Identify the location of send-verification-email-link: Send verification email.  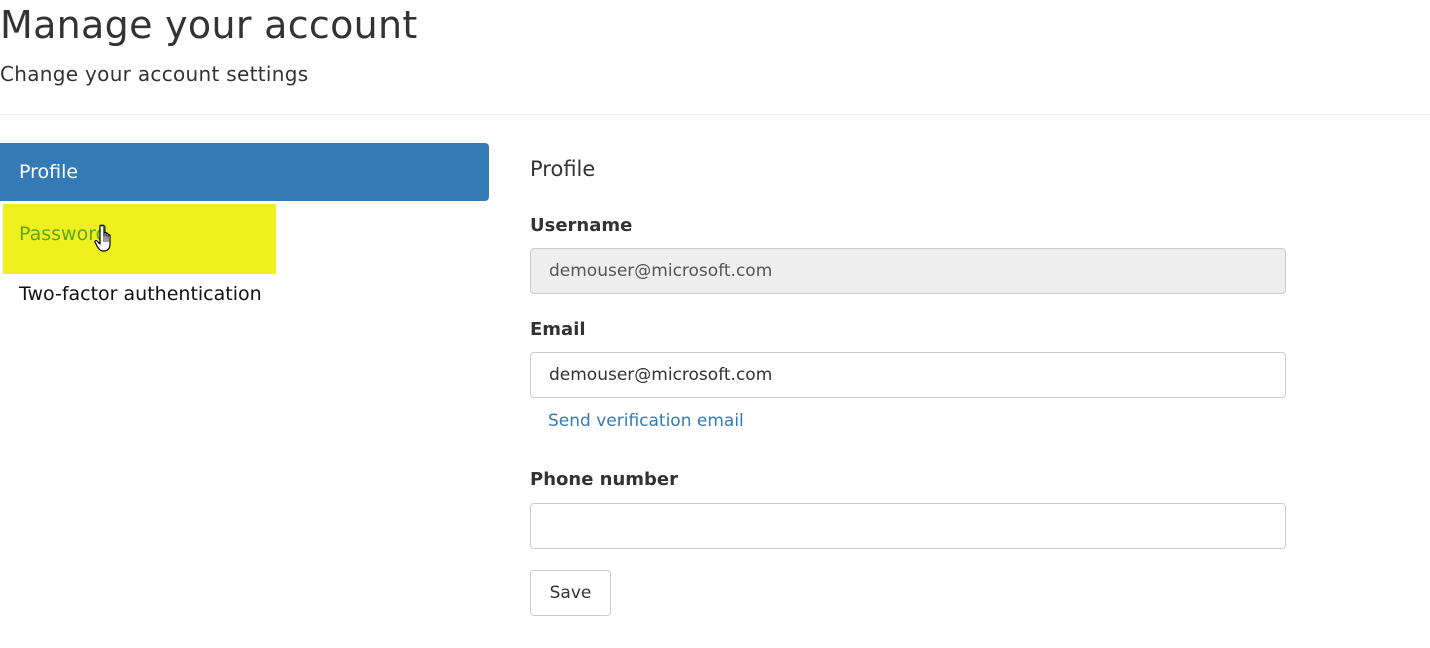
(646, 421).